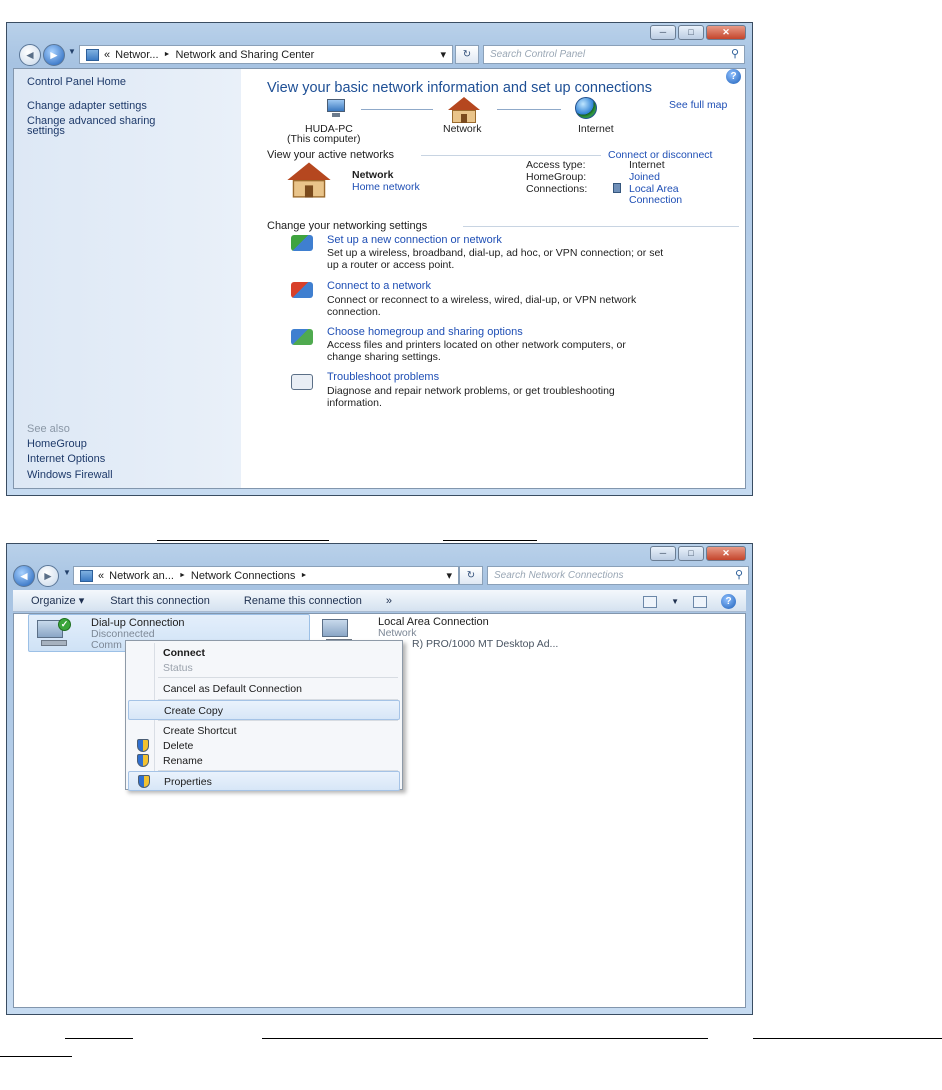 The width and height of the screenshot is (942, 1090). I want to click on internet-options-link: Internet Options, so click(66, 459).